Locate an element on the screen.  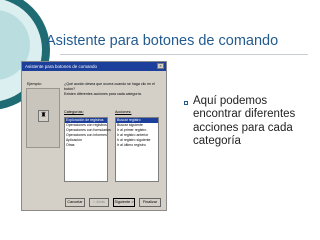
actions-label: Acciones: is located at coordinates (123, 112).